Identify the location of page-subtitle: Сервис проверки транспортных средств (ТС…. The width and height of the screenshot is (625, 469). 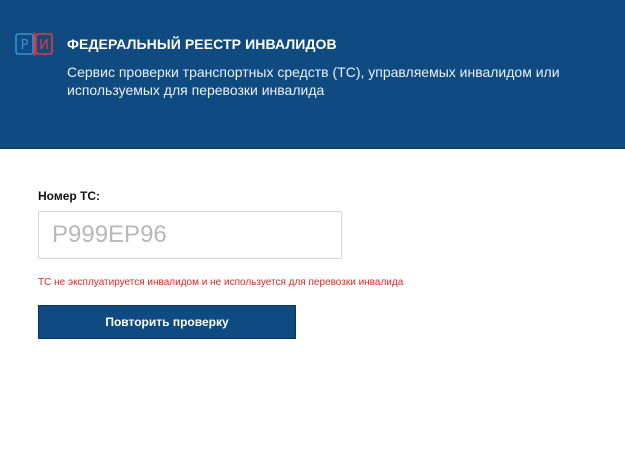
(313, 81).